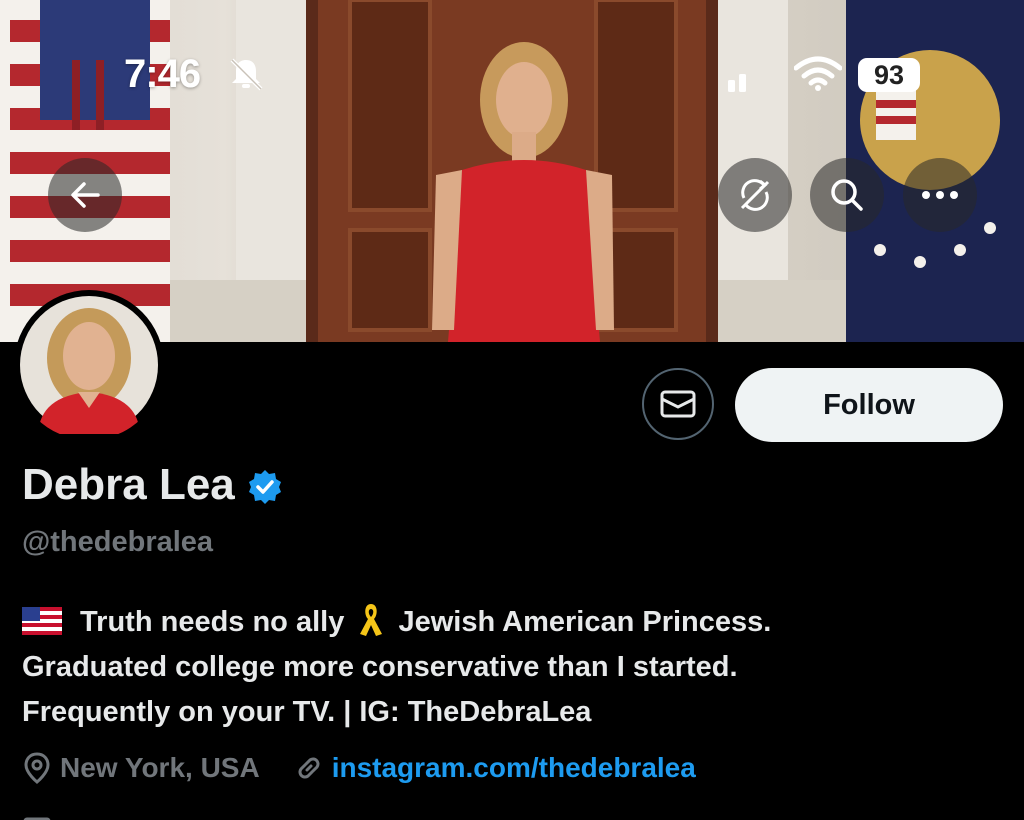  Describe the element at coordinates (581, 622) in the screenshot. I see `bio-text-2: Jewish American Princess.` at that location.